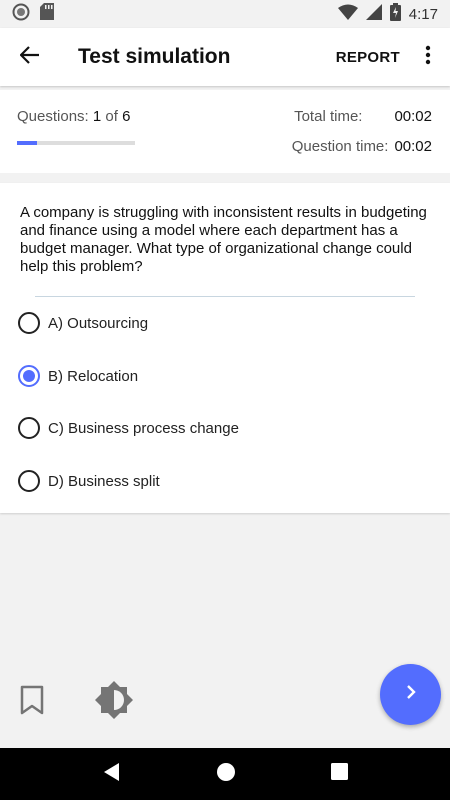  I want to click on answer-option-d: D) Business split, so click(218, 481).